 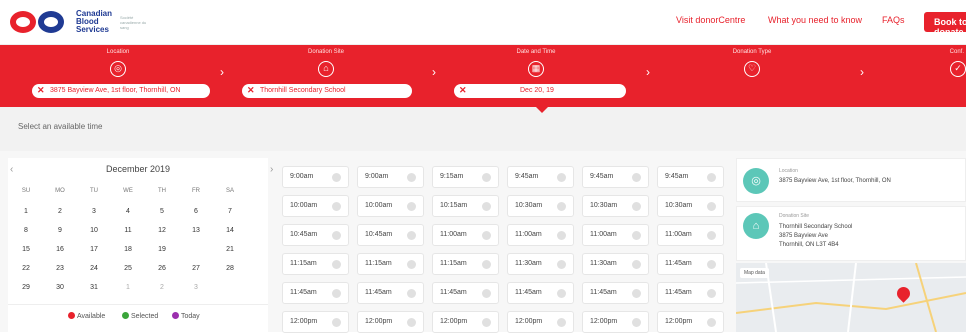 What do you see at coordinates (196, 211) in the screenshot?
I see `calendar-day: 6` at bounding box center [196, 211].